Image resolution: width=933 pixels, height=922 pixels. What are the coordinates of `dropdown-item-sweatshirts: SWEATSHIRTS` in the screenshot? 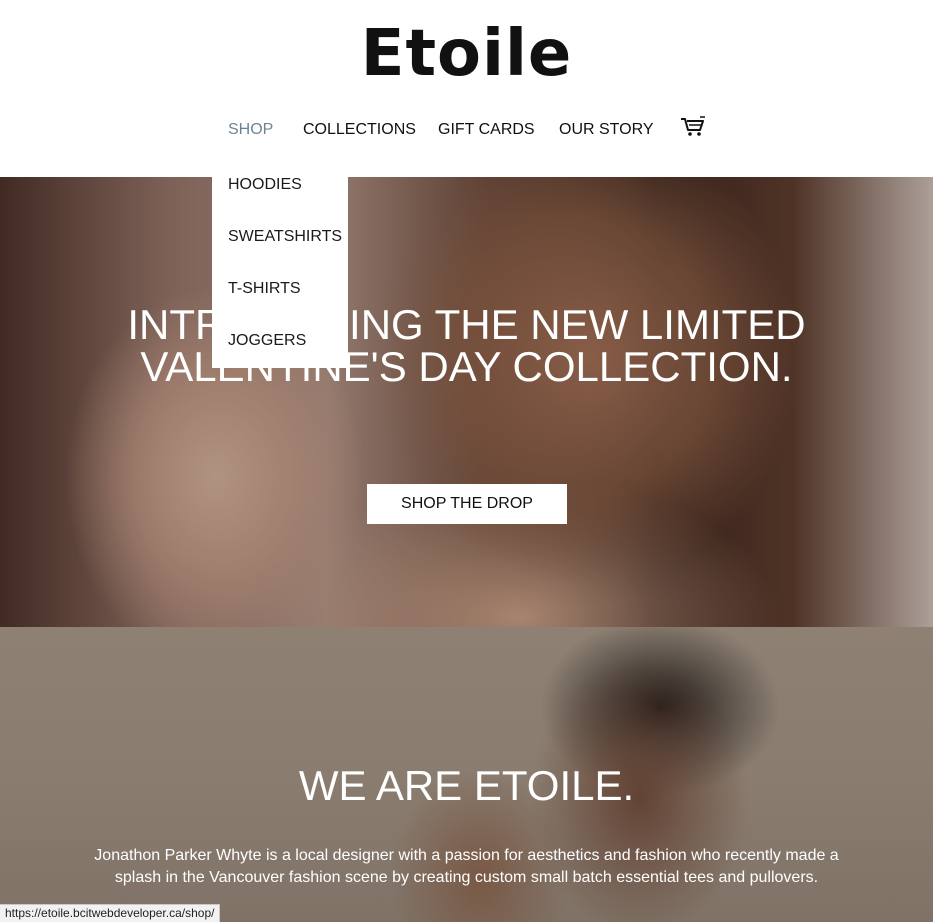 It's located at (280, 252).